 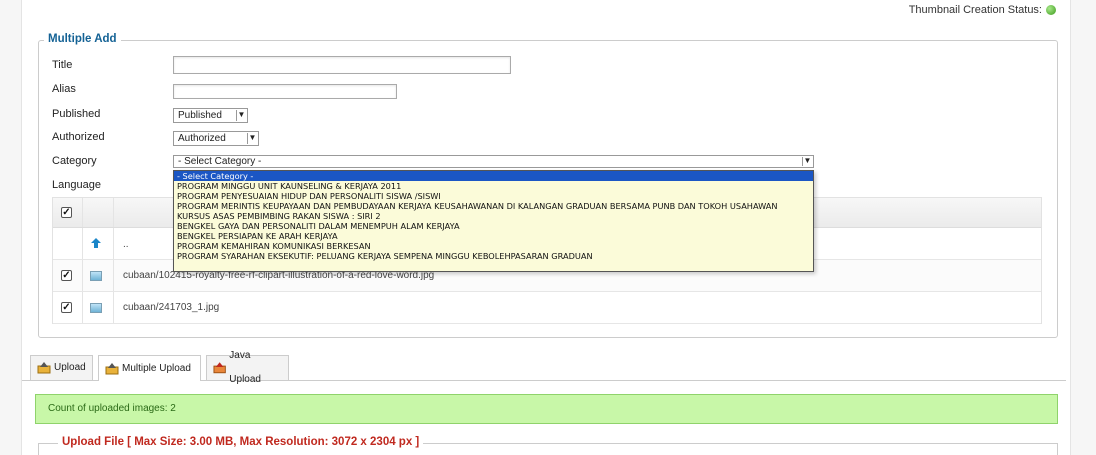 I want to click on multiple-upload-icon, so click(x=112, y=368).